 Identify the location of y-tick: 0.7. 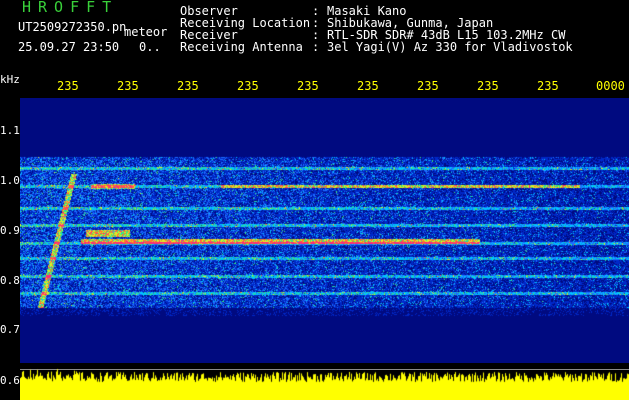
(10, 329).